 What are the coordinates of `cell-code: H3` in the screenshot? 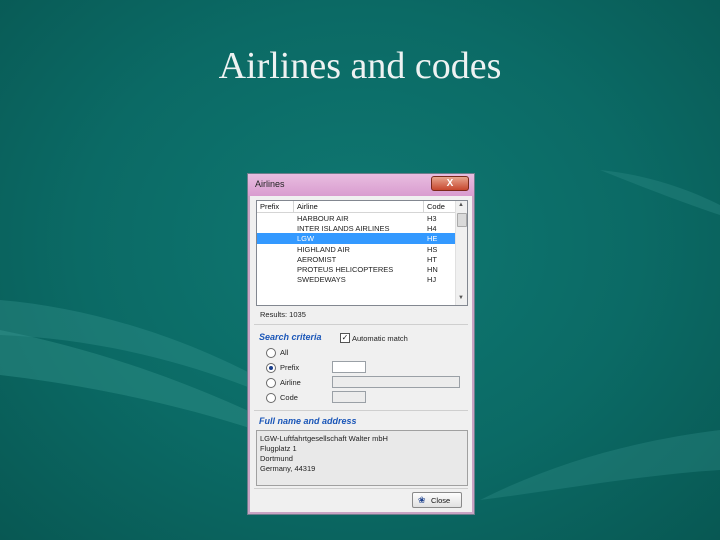 It's located at (432, 218).